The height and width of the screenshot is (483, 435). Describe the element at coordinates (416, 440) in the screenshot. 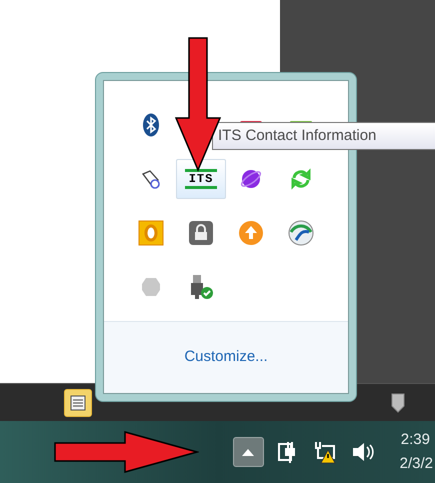

I see `clock-time: 2:39` at that location.